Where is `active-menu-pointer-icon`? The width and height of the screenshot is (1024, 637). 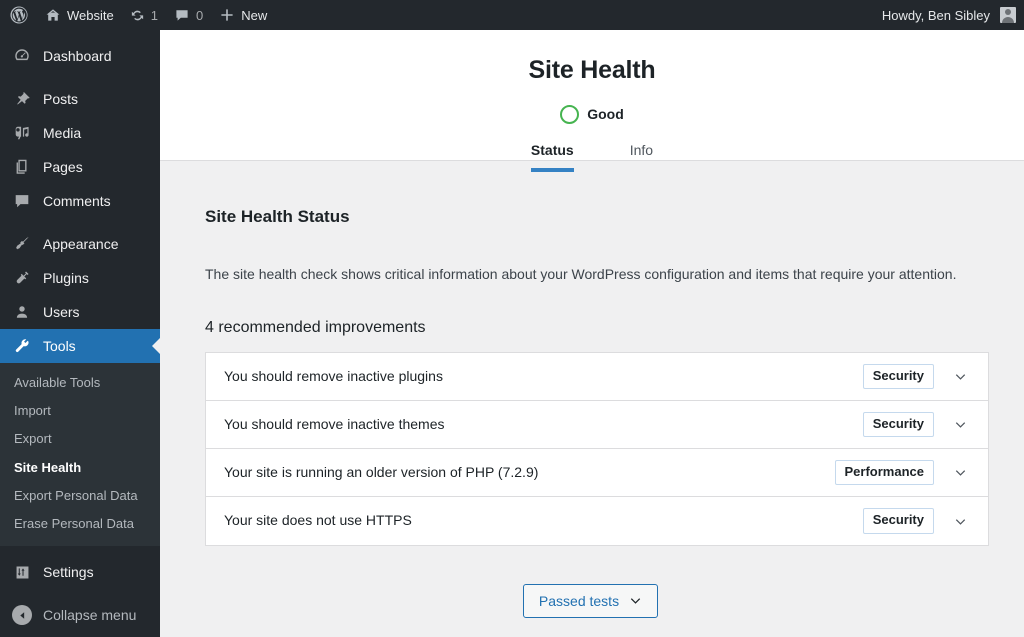
active-menu-pointer-icon is located at coordinates (156, 346).